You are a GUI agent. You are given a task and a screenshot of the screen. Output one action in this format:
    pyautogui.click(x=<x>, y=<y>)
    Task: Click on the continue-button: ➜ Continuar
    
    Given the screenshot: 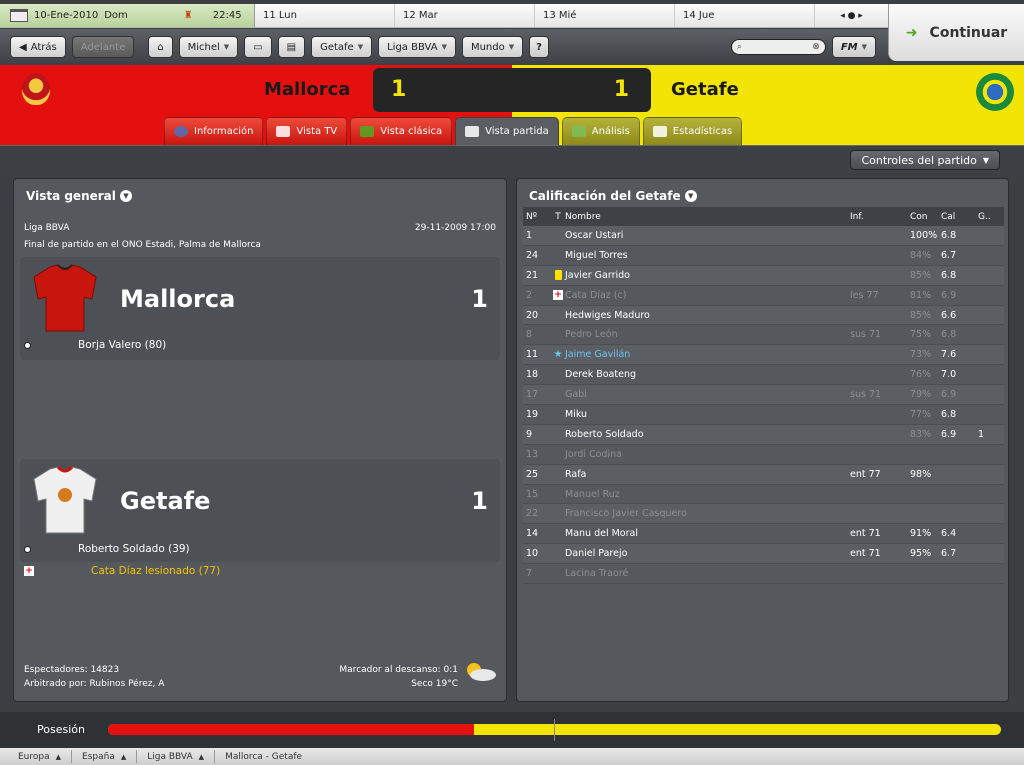 What is the action you would take?
    pyautogui.click(x=956, y=32)
    